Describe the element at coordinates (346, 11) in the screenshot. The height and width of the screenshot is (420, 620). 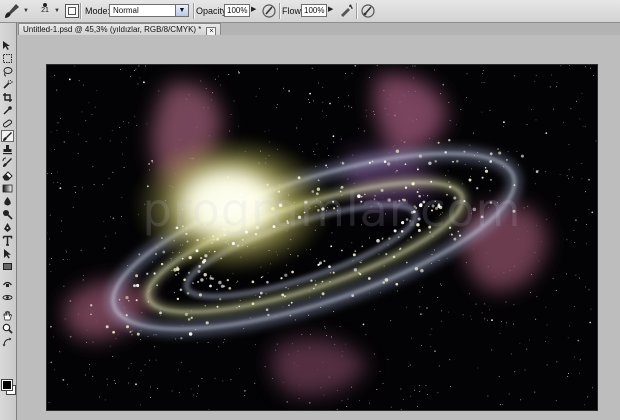
I see `airbrush-icon` at that location.